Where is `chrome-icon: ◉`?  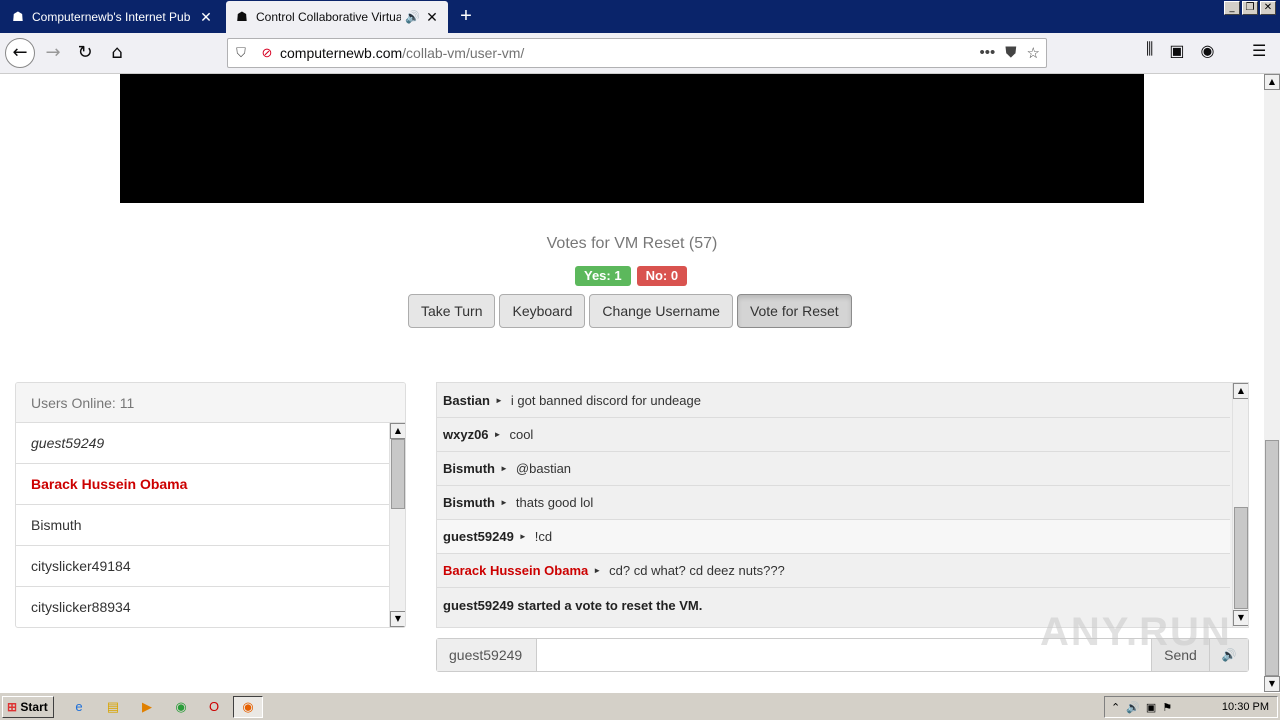
chrome-icon: ◉ is located at coordinates (181, 707).